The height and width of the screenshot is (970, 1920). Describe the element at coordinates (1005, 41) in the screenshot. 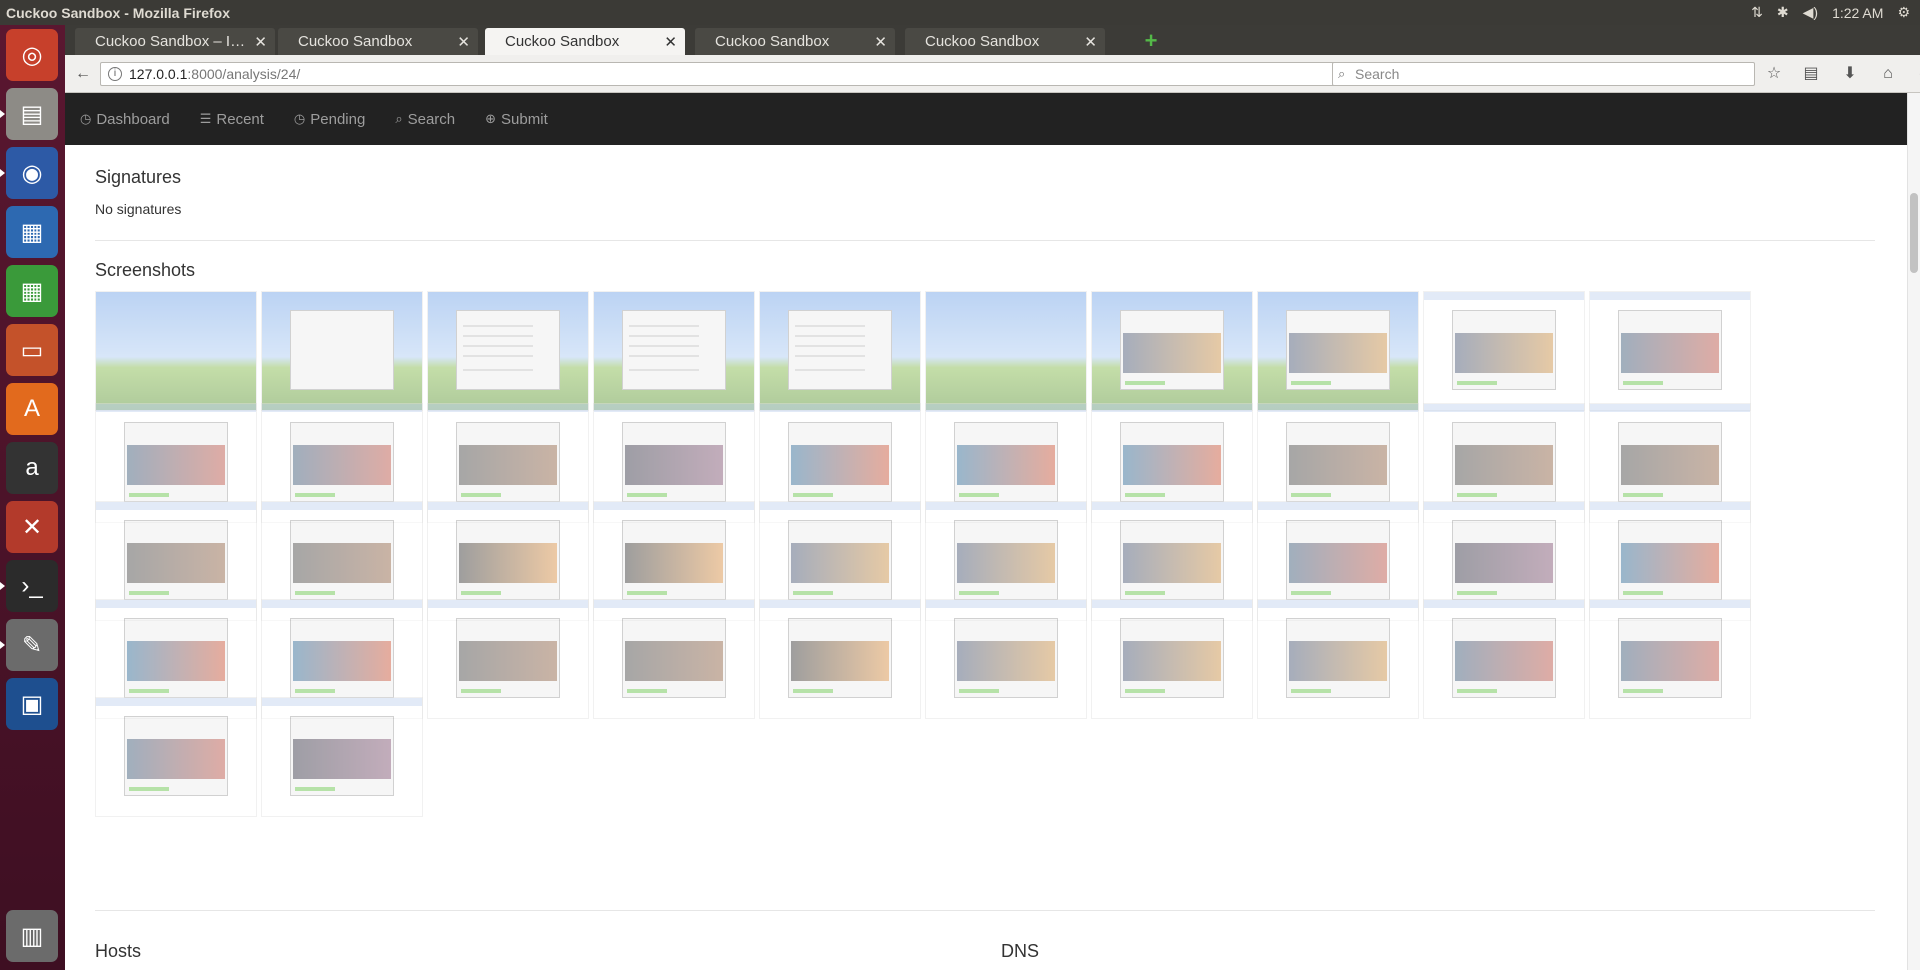

I see `tab-5: Cuckoo Sandbox ✕` at that location.